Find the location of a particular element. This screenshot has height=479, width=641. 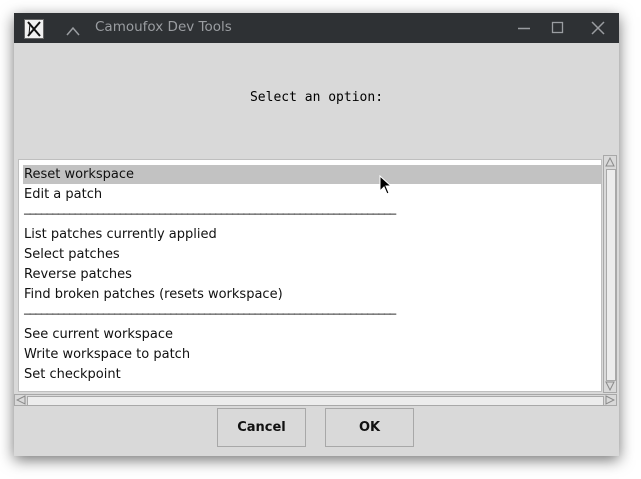

ok-button: OK is located at coordinates (369, 427).